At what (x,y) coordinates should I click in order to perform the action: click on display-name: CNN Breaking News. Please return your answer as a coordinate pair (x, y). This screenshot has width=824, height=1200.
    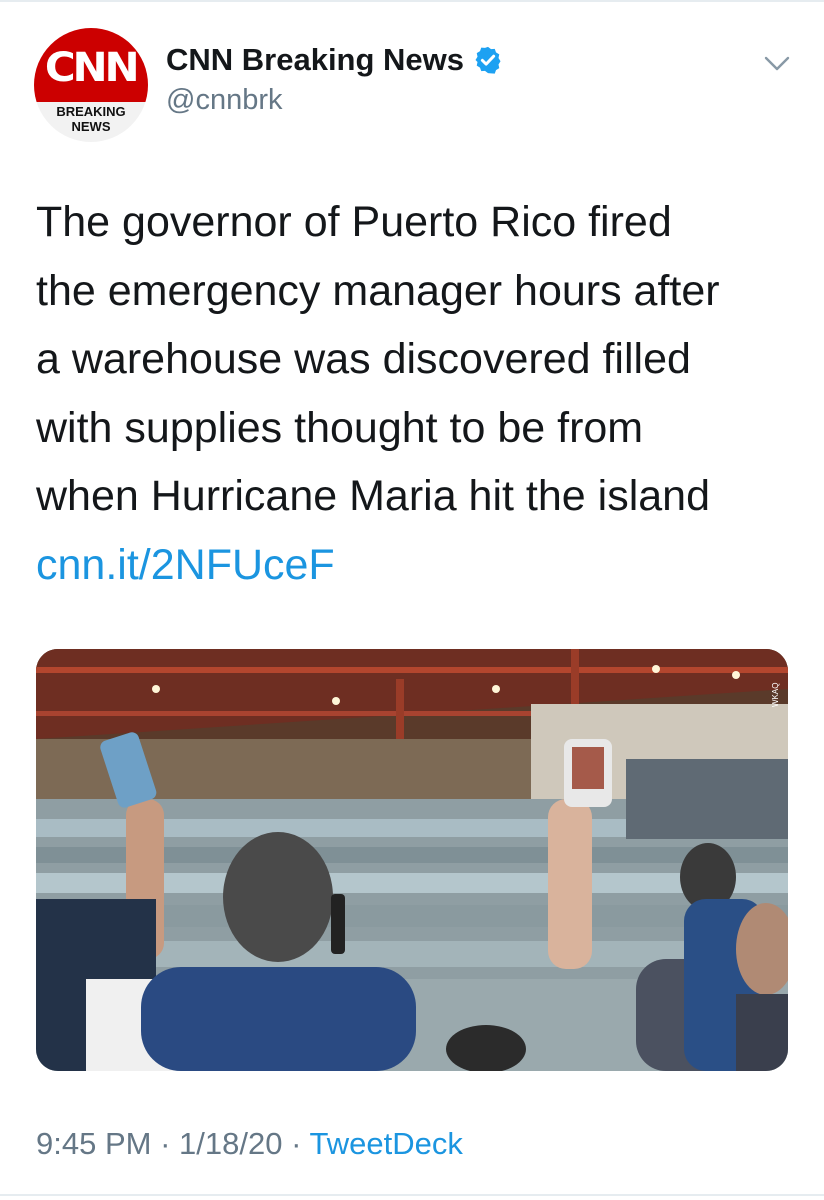
    Looking at the image, I should click on (315, 60).